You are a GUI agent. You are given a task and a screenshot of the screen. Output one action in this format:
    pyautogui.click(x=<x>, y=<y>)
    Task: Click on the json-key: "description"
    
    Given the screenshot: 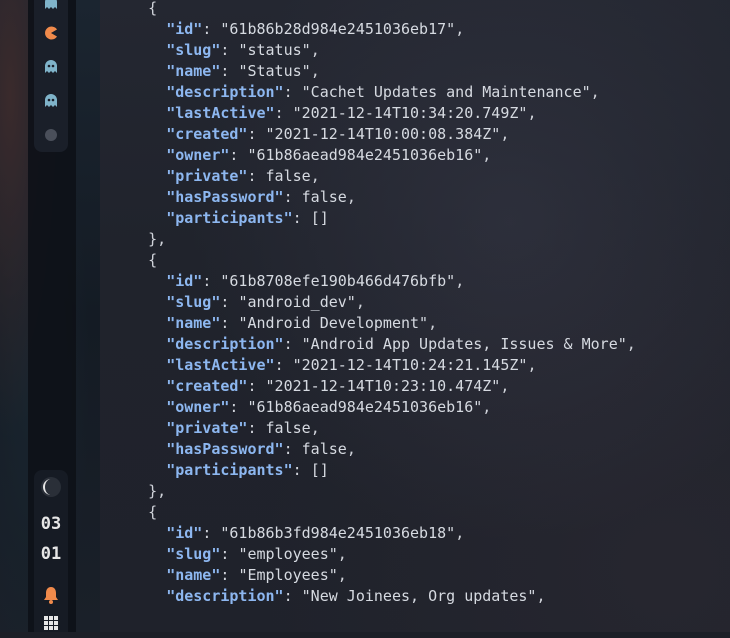 What is the action you would take?
    pyautogui.click(x=225, y=92)
    